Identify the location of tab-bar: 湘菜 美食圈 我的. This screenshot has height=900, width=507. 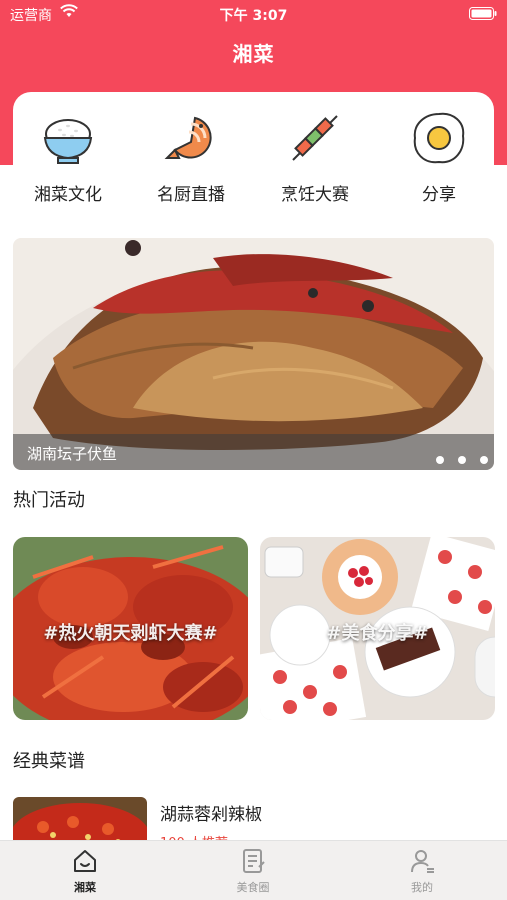
(253, 870).